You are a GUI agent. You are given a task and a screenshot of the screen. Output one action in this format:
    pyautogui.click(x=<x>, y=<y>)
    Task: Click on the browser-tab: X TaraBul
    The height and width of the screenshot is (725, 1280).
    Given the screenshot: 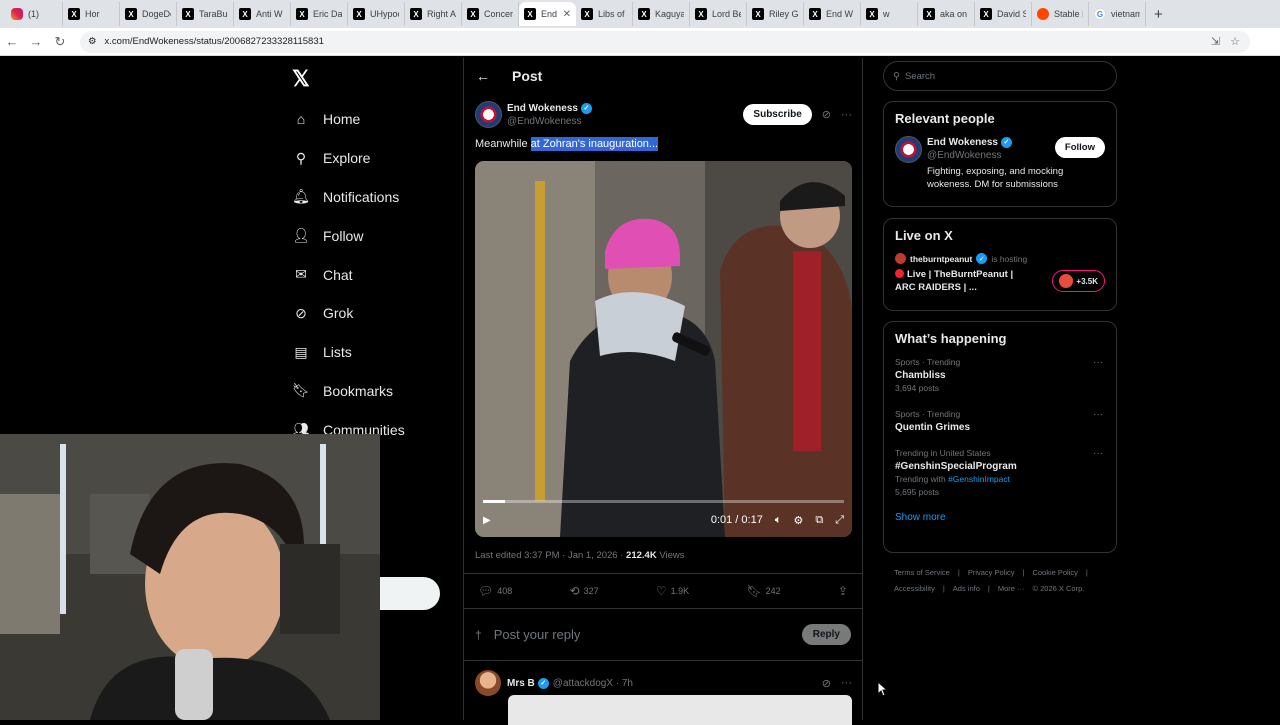 What is the action you would take?
    pyautogui.click(x=205, y=14)
    